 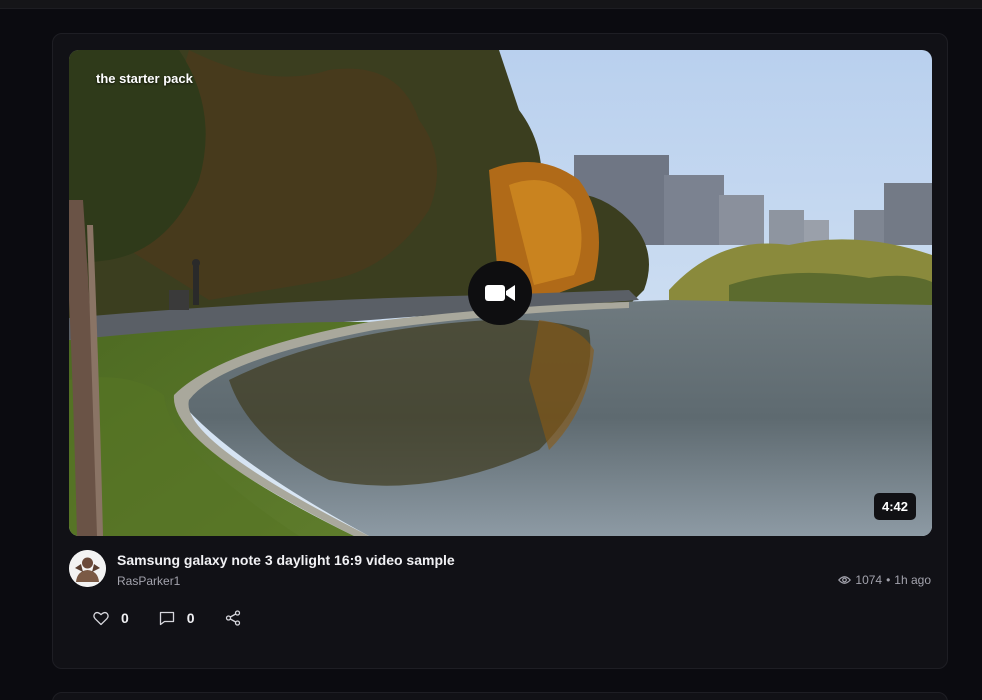 What do you see at coordinates (87, 568) in the screenshot?
I see `author-avatar` at bounding box center [87, 568].